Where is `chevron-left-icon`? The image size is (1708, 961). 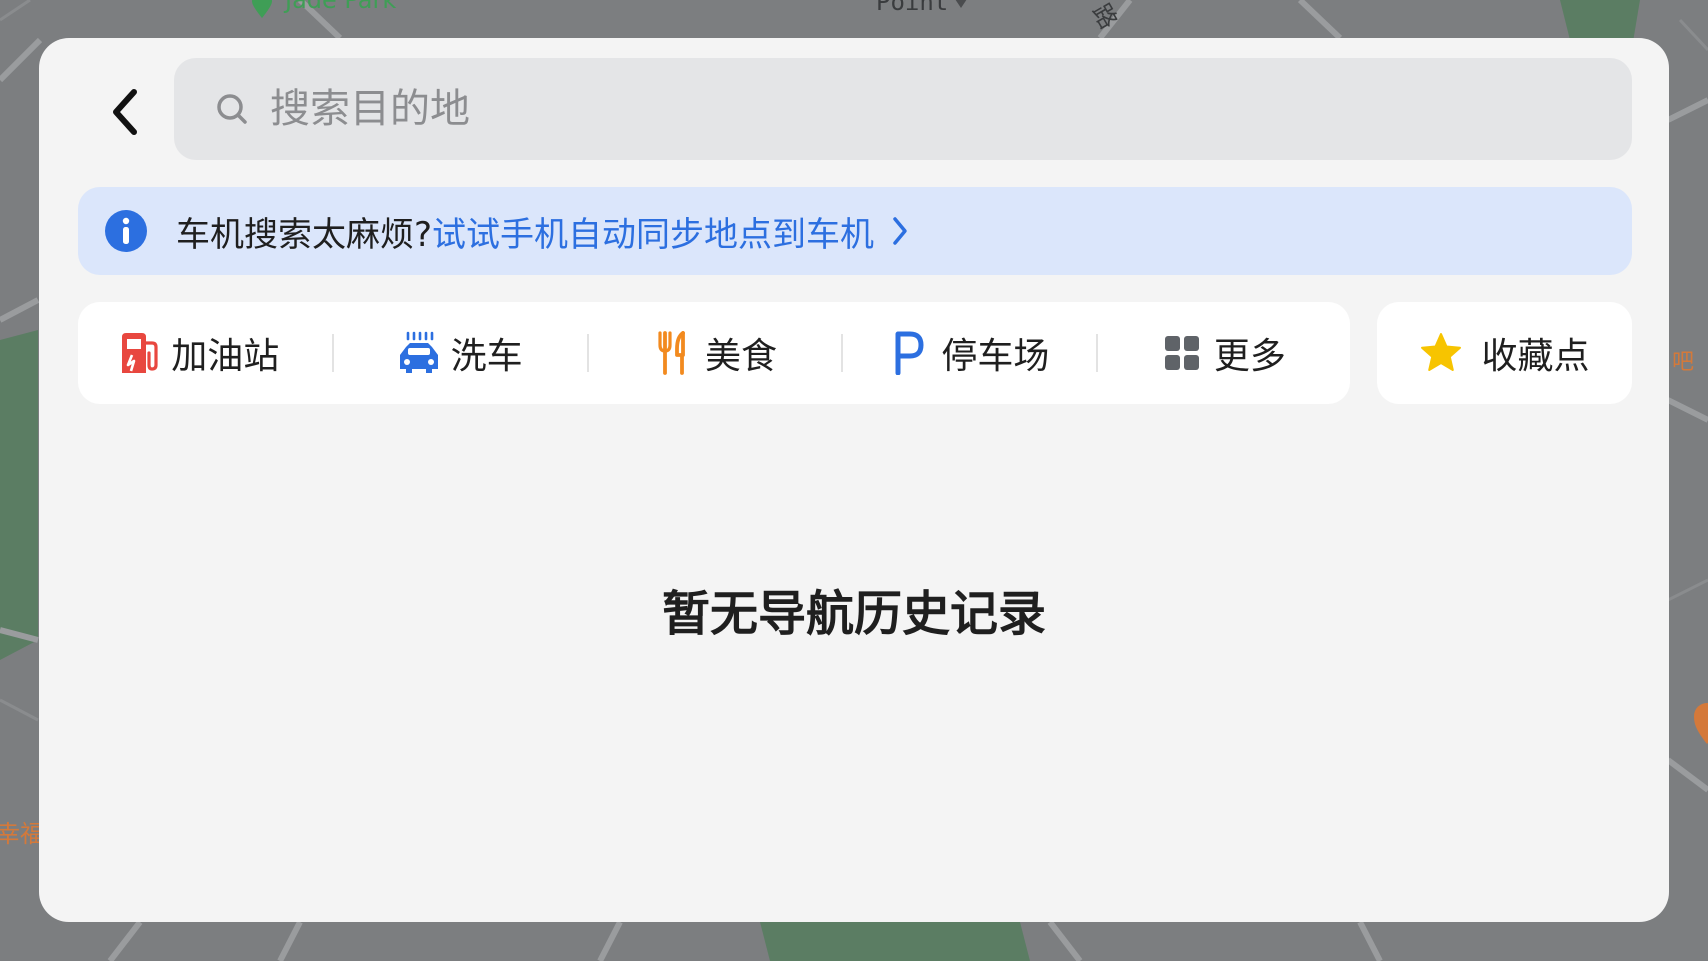 chevron-left-icon is located at coordinates (125, 112).